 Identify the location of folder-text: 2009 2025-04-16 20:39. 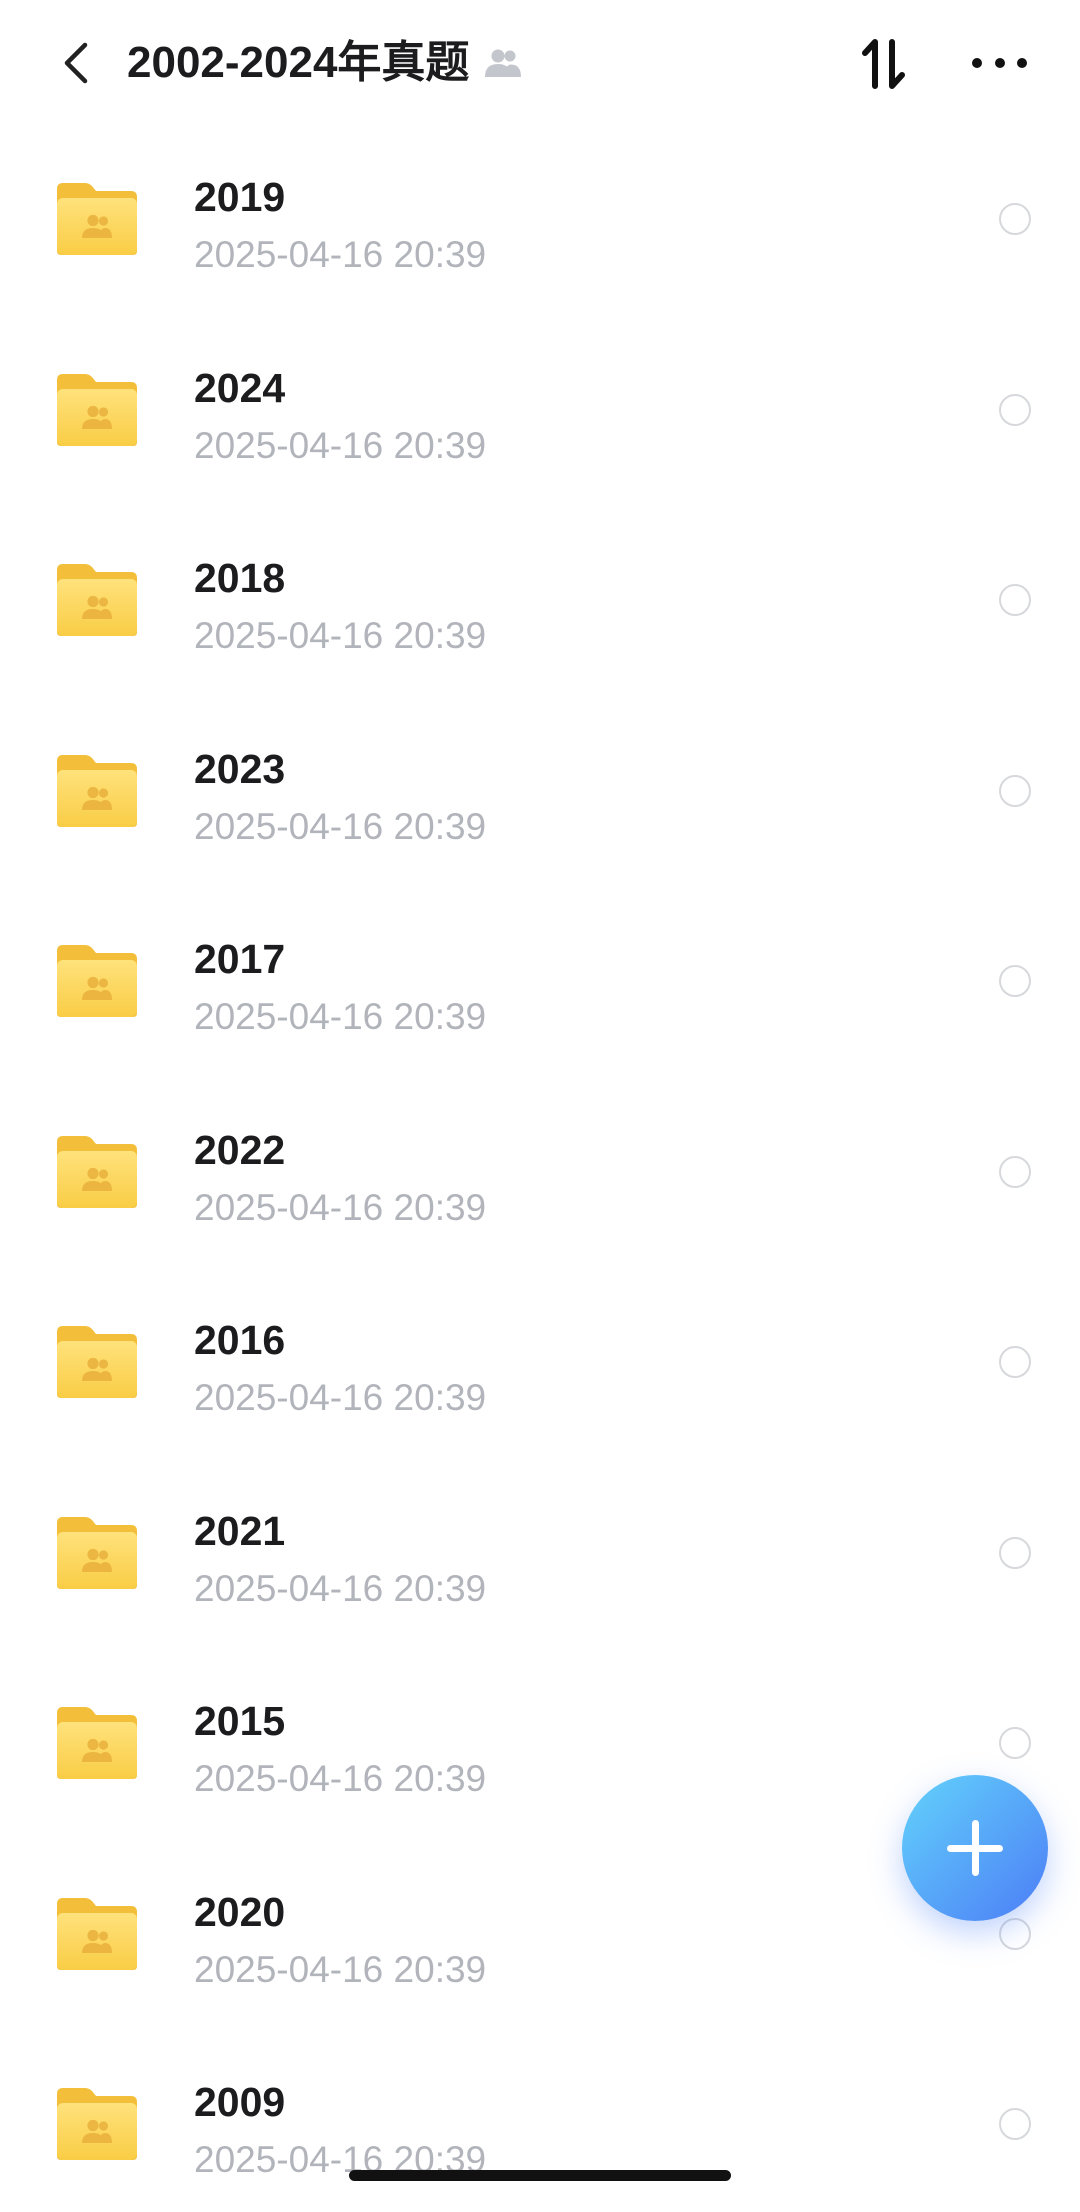
(340, 2129).